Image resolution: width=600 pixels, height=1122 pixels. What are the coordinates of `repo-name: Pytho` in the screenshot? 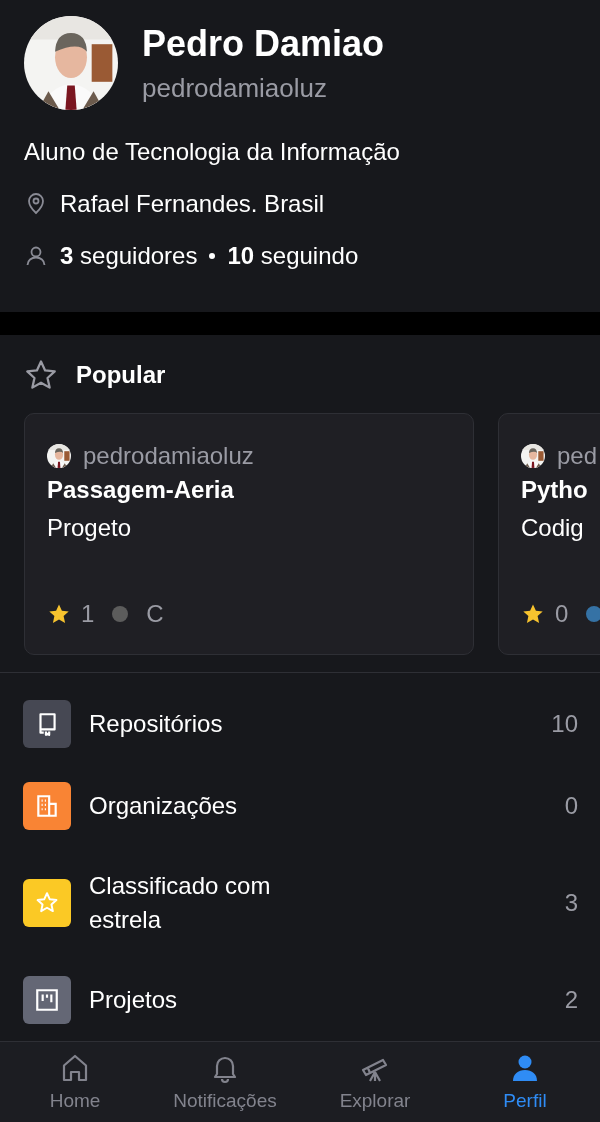 It's located at (555, 489).